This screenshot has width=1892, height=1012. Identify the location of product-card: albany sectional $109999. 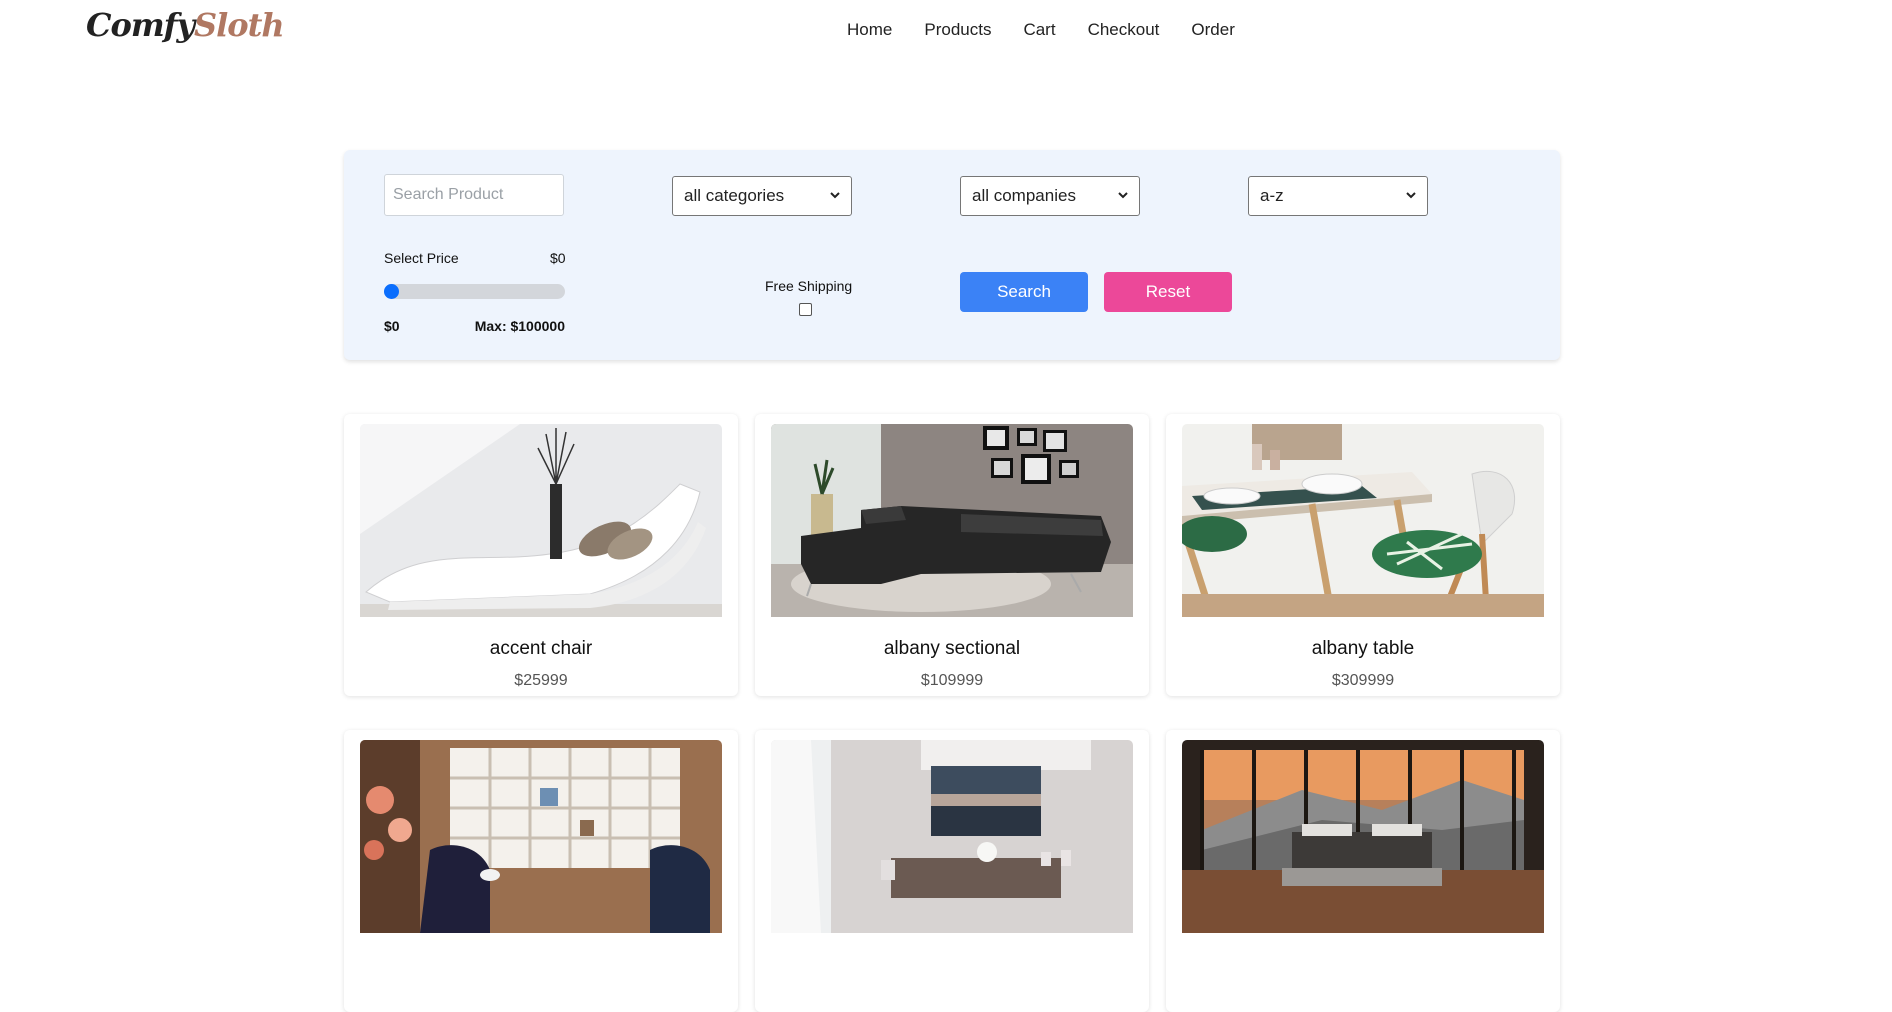
(952, 555).